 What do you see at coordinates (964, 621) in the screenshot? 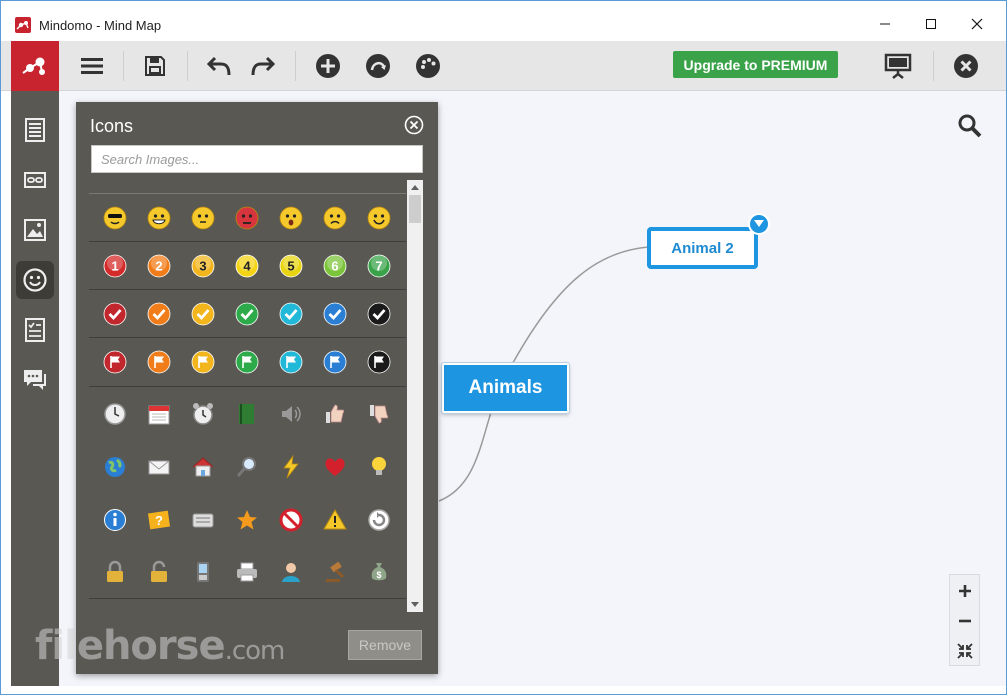
I see `zoom-out-button` at bounding box center [964, 621].